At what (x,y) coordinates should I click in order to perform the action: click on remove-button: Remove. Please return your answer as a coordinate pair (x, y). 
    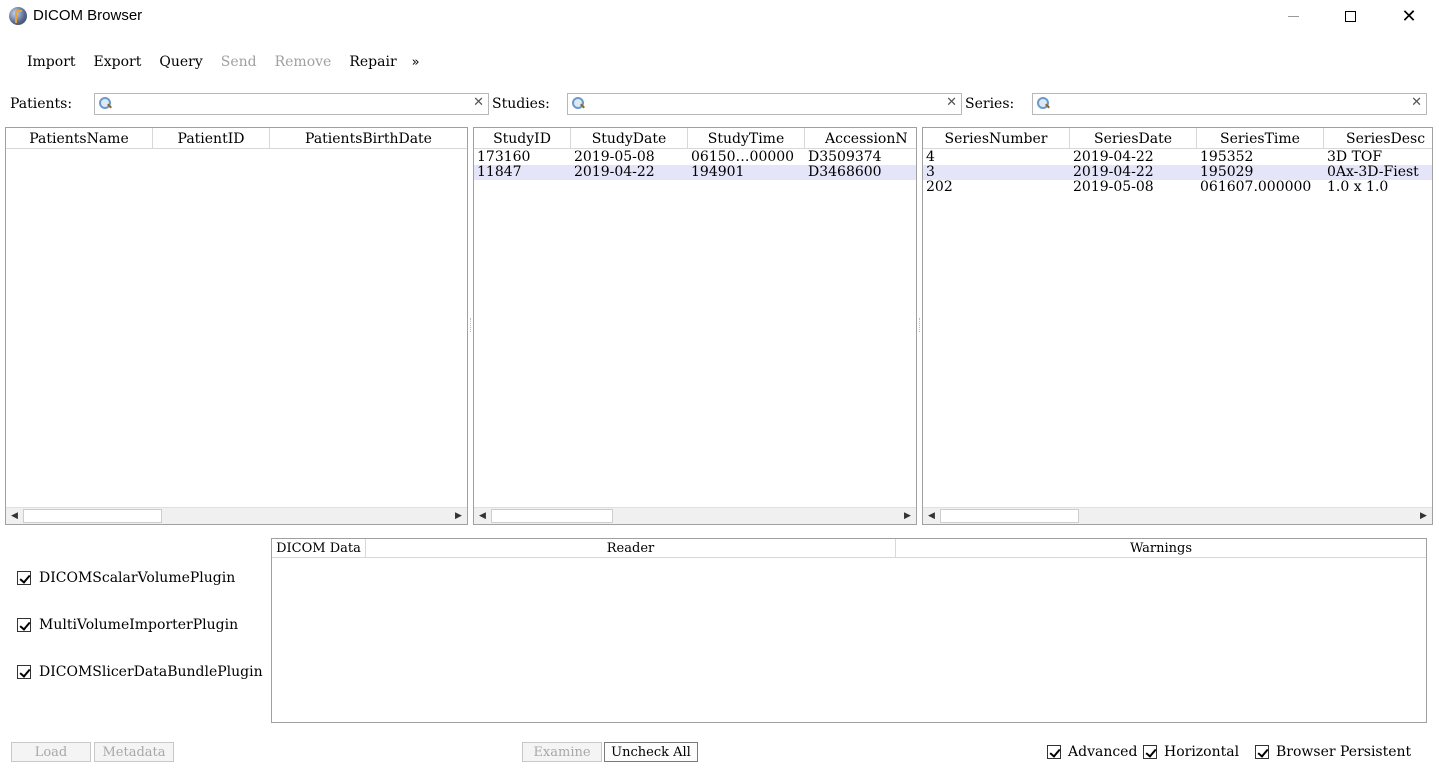
    Looking at the image, I should click on (303, 62).